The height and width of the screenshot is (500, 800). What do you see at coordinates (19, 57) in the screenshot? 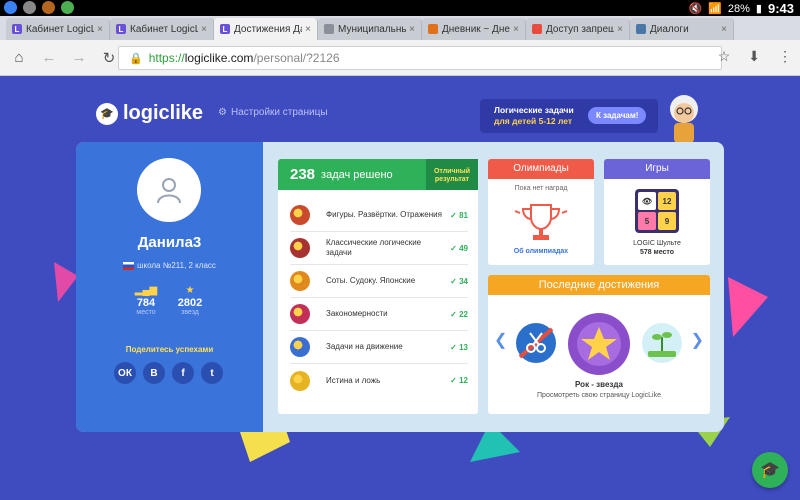
I see `home-icon: ⌂` at bounding box center [19, 57].